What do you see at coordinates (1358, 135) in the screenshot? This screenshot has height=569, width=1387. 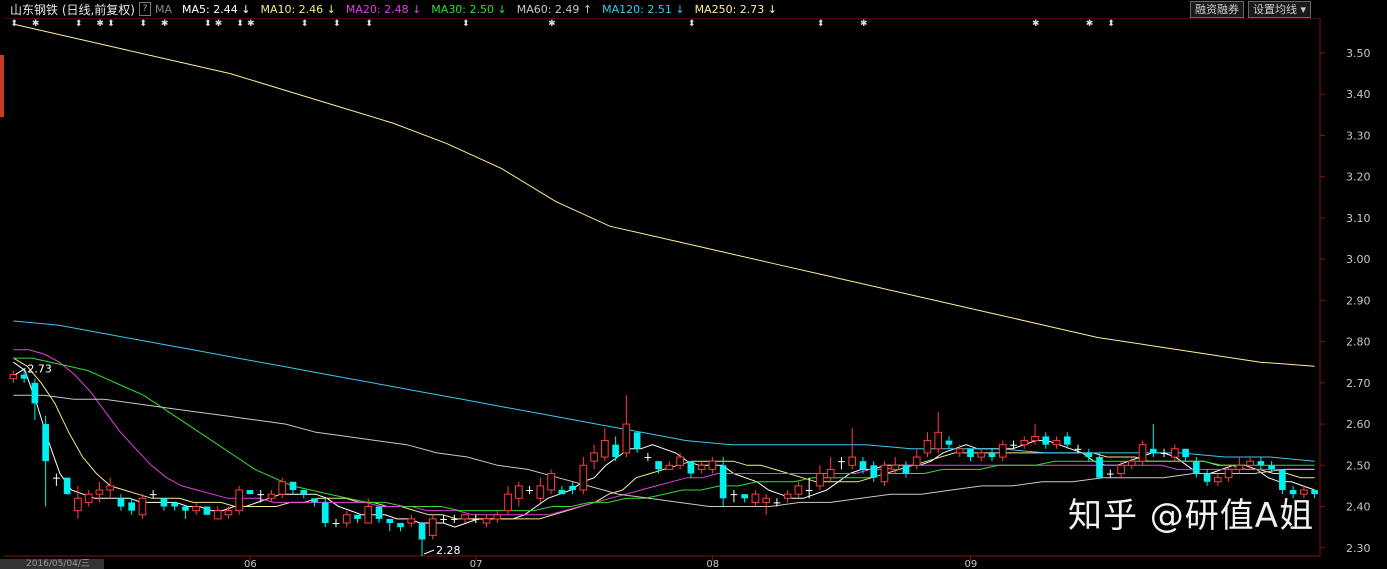 I see `y-tick-label: 3.30` at bounding box center [1358, 135].